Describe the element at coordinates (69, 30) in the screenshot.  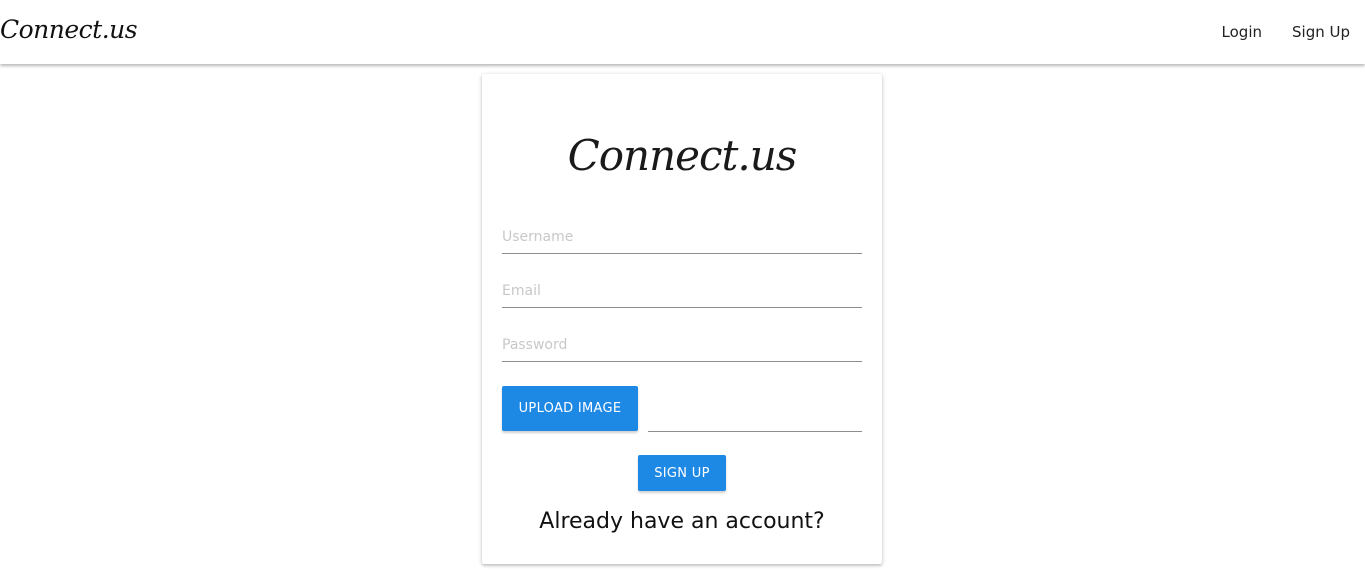
I see `brand-logo: Connect.us` at that location.